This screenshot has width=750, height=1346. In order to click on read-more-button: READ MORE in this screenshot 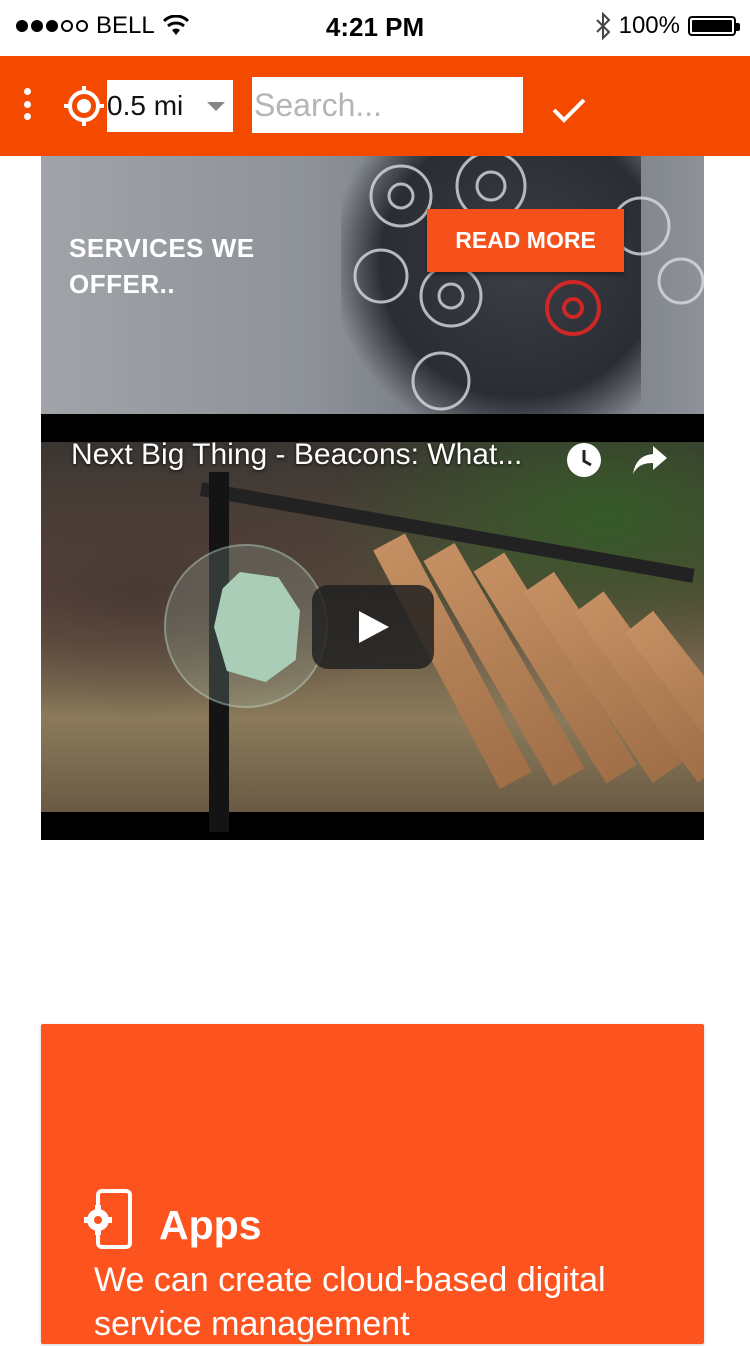, I will do `click(525, 240)`.